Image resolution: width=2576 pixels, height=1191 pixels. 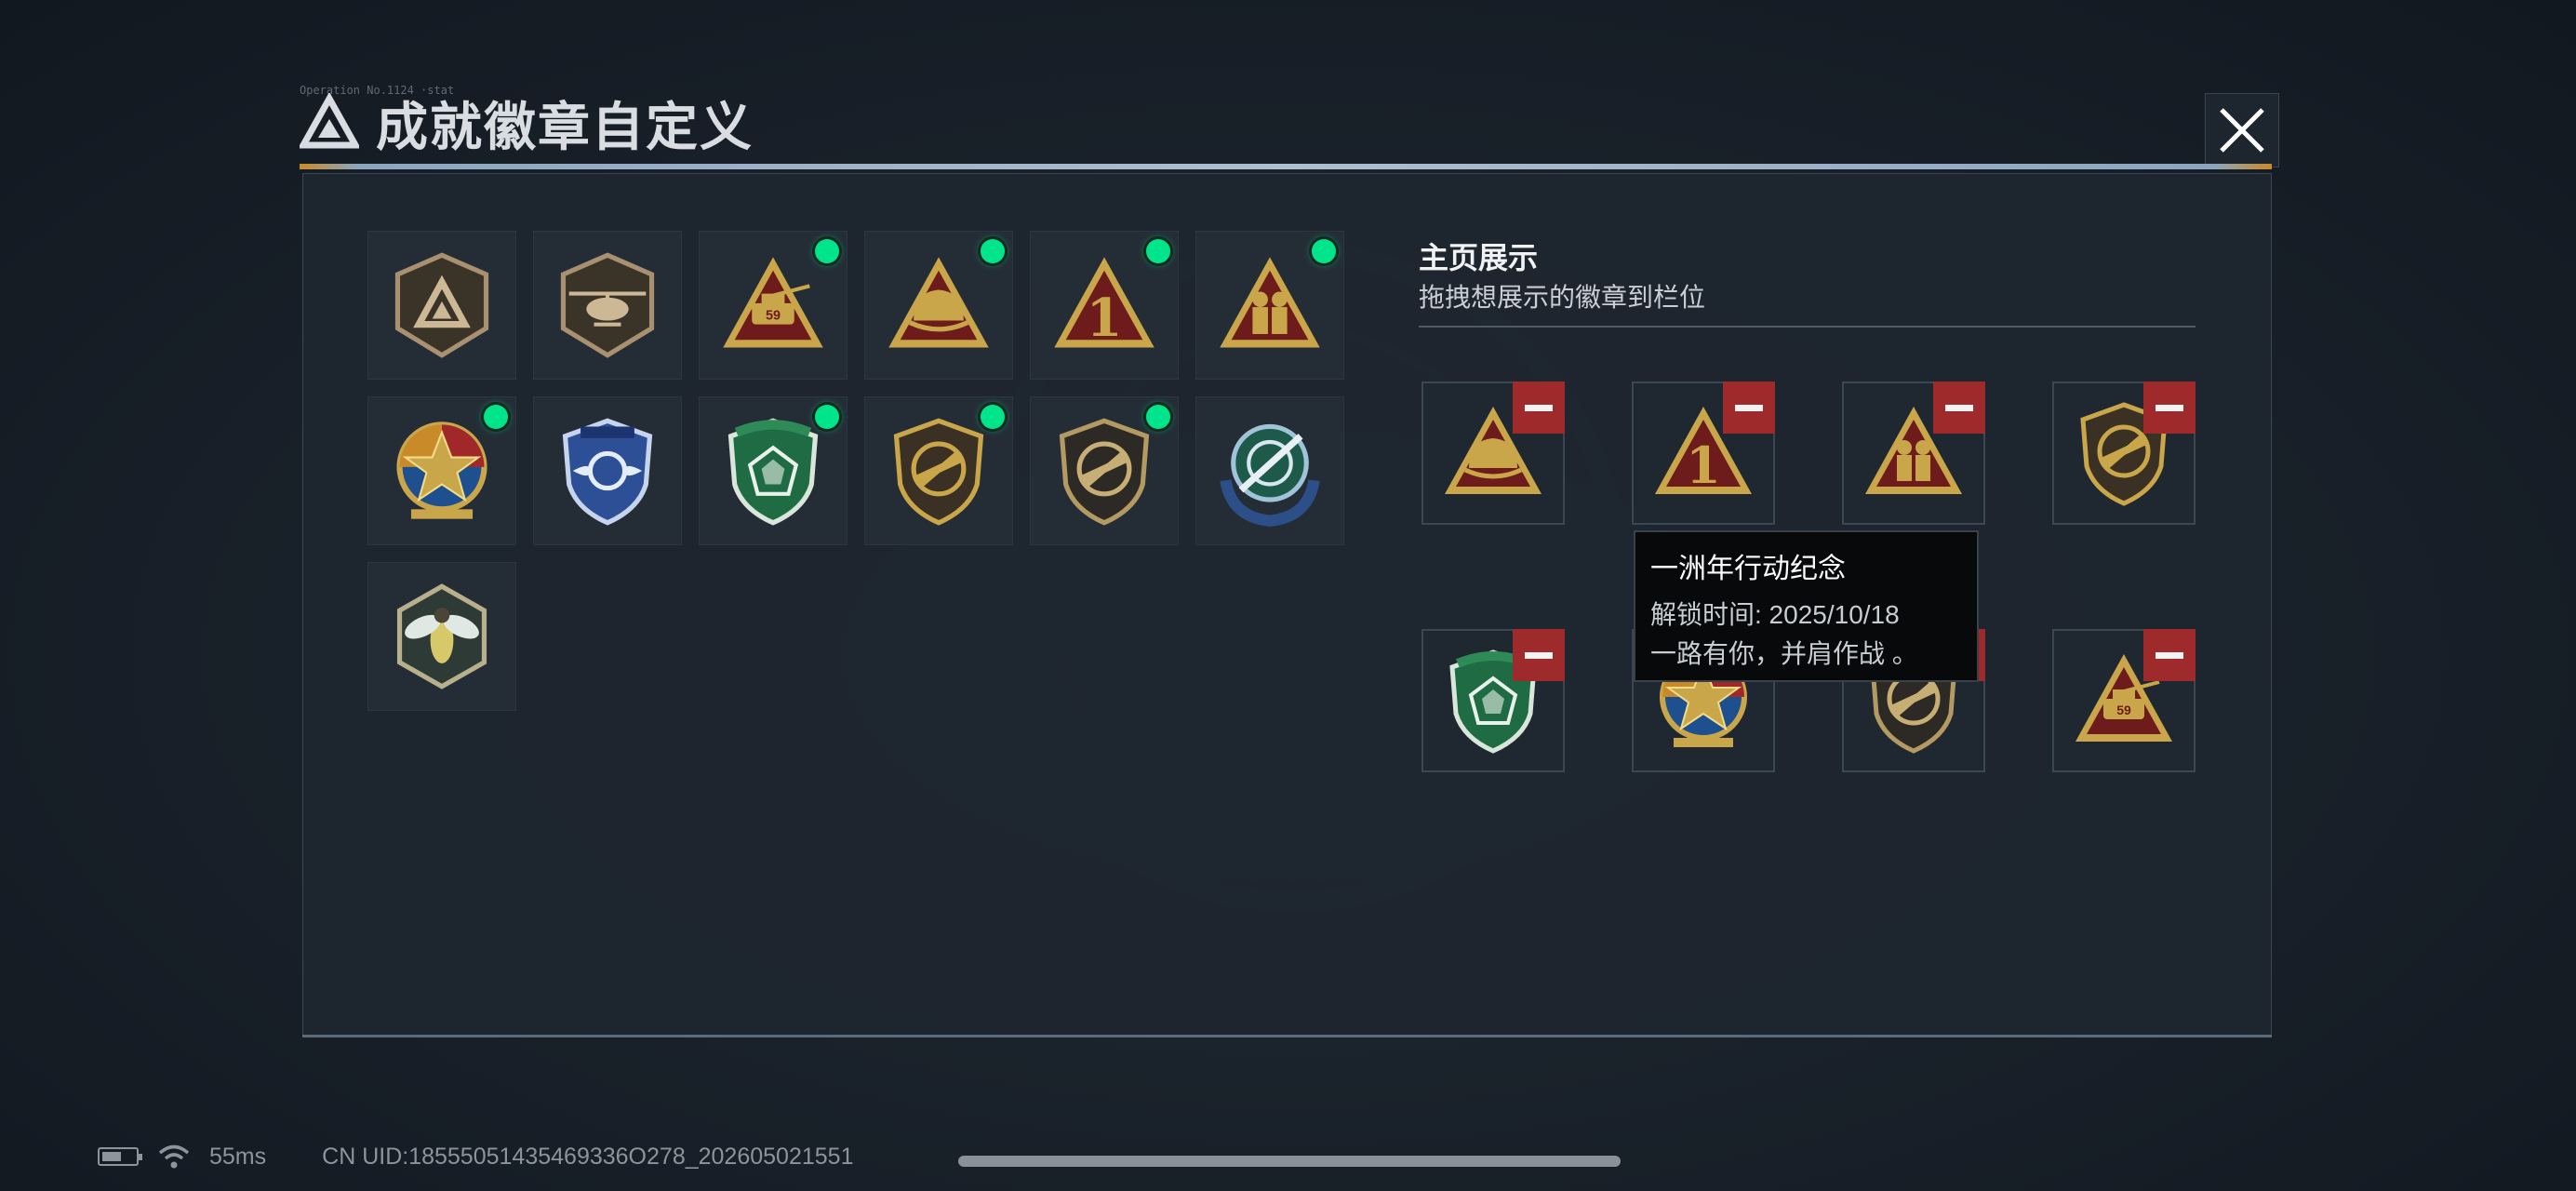 I want to click on tooltip-unlock-time: 解锁时间: 2025/10/18, so click(x=1775, y=614).